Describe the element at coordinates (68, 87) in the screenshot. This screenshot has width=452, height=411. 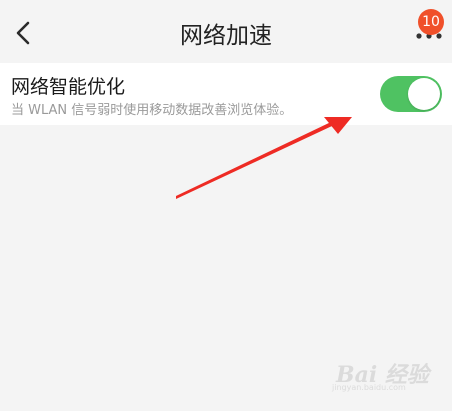
I see `setting-label: 网络智能优化` at that location.